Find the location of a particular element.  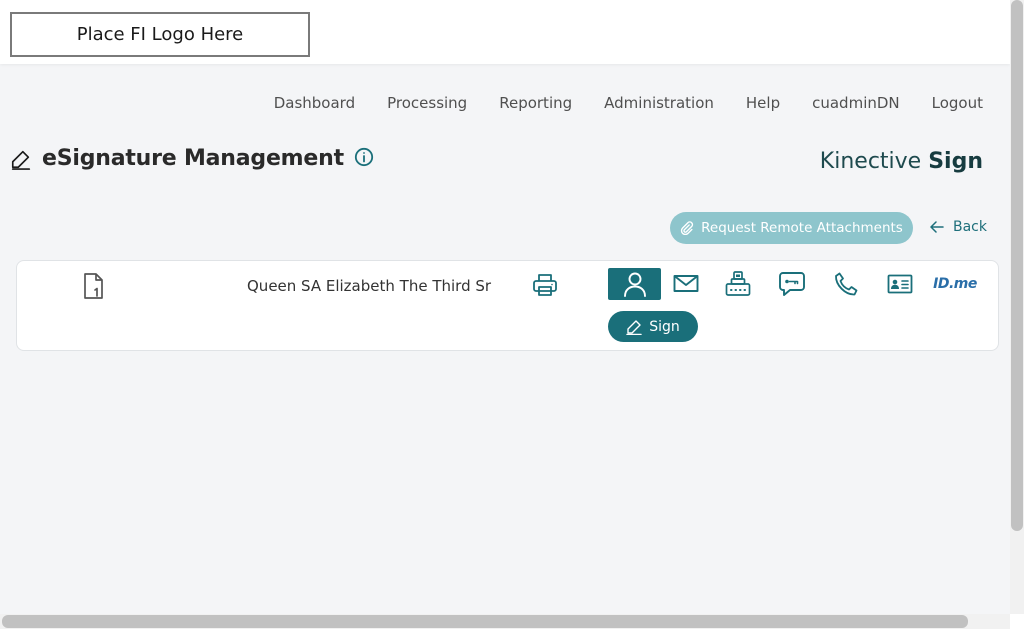

info-icon is located at coordinates (364, 157).